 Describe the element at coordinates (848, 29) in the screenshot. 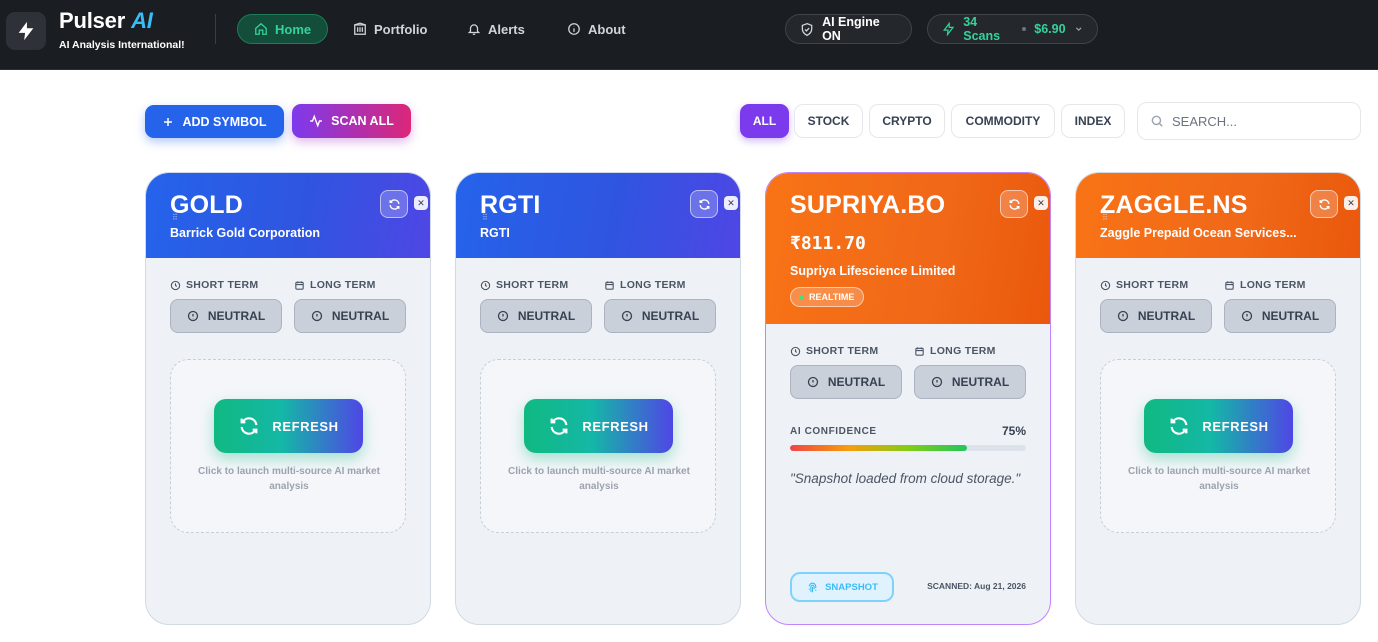

I see `ai-engine-status: AI Engine ON` at that location.